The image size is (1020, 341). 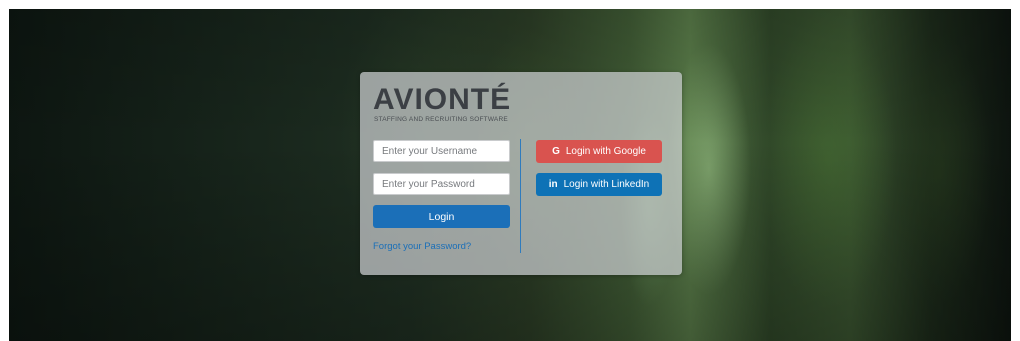 What do you see at coordinates (441, 151) in the screenshot?
I see `username-input` at bounding box center [441, 151].